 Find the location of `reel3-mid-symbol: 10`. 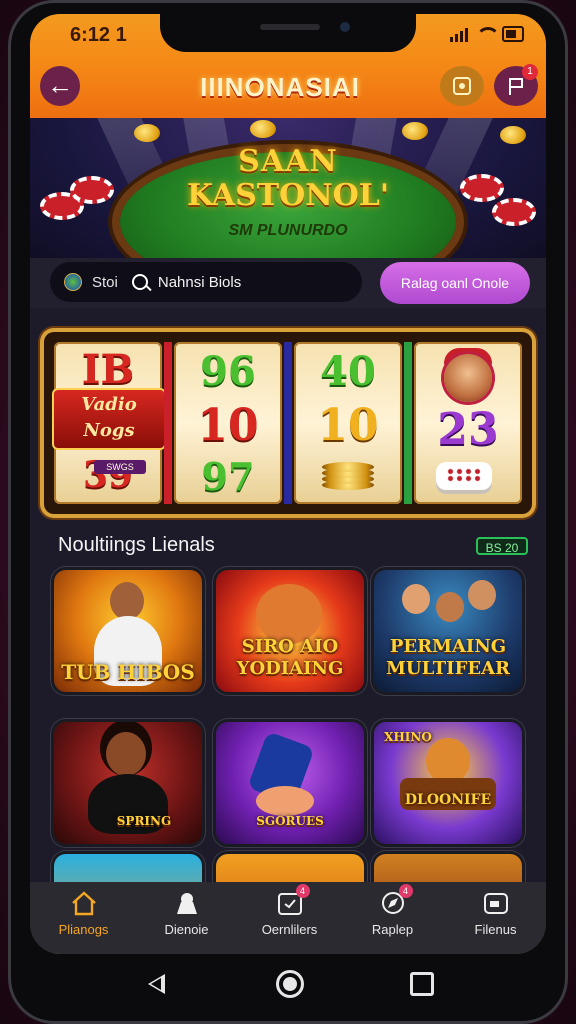

reel3-mid-symbol: 10 is located at coordinates (348, 425).